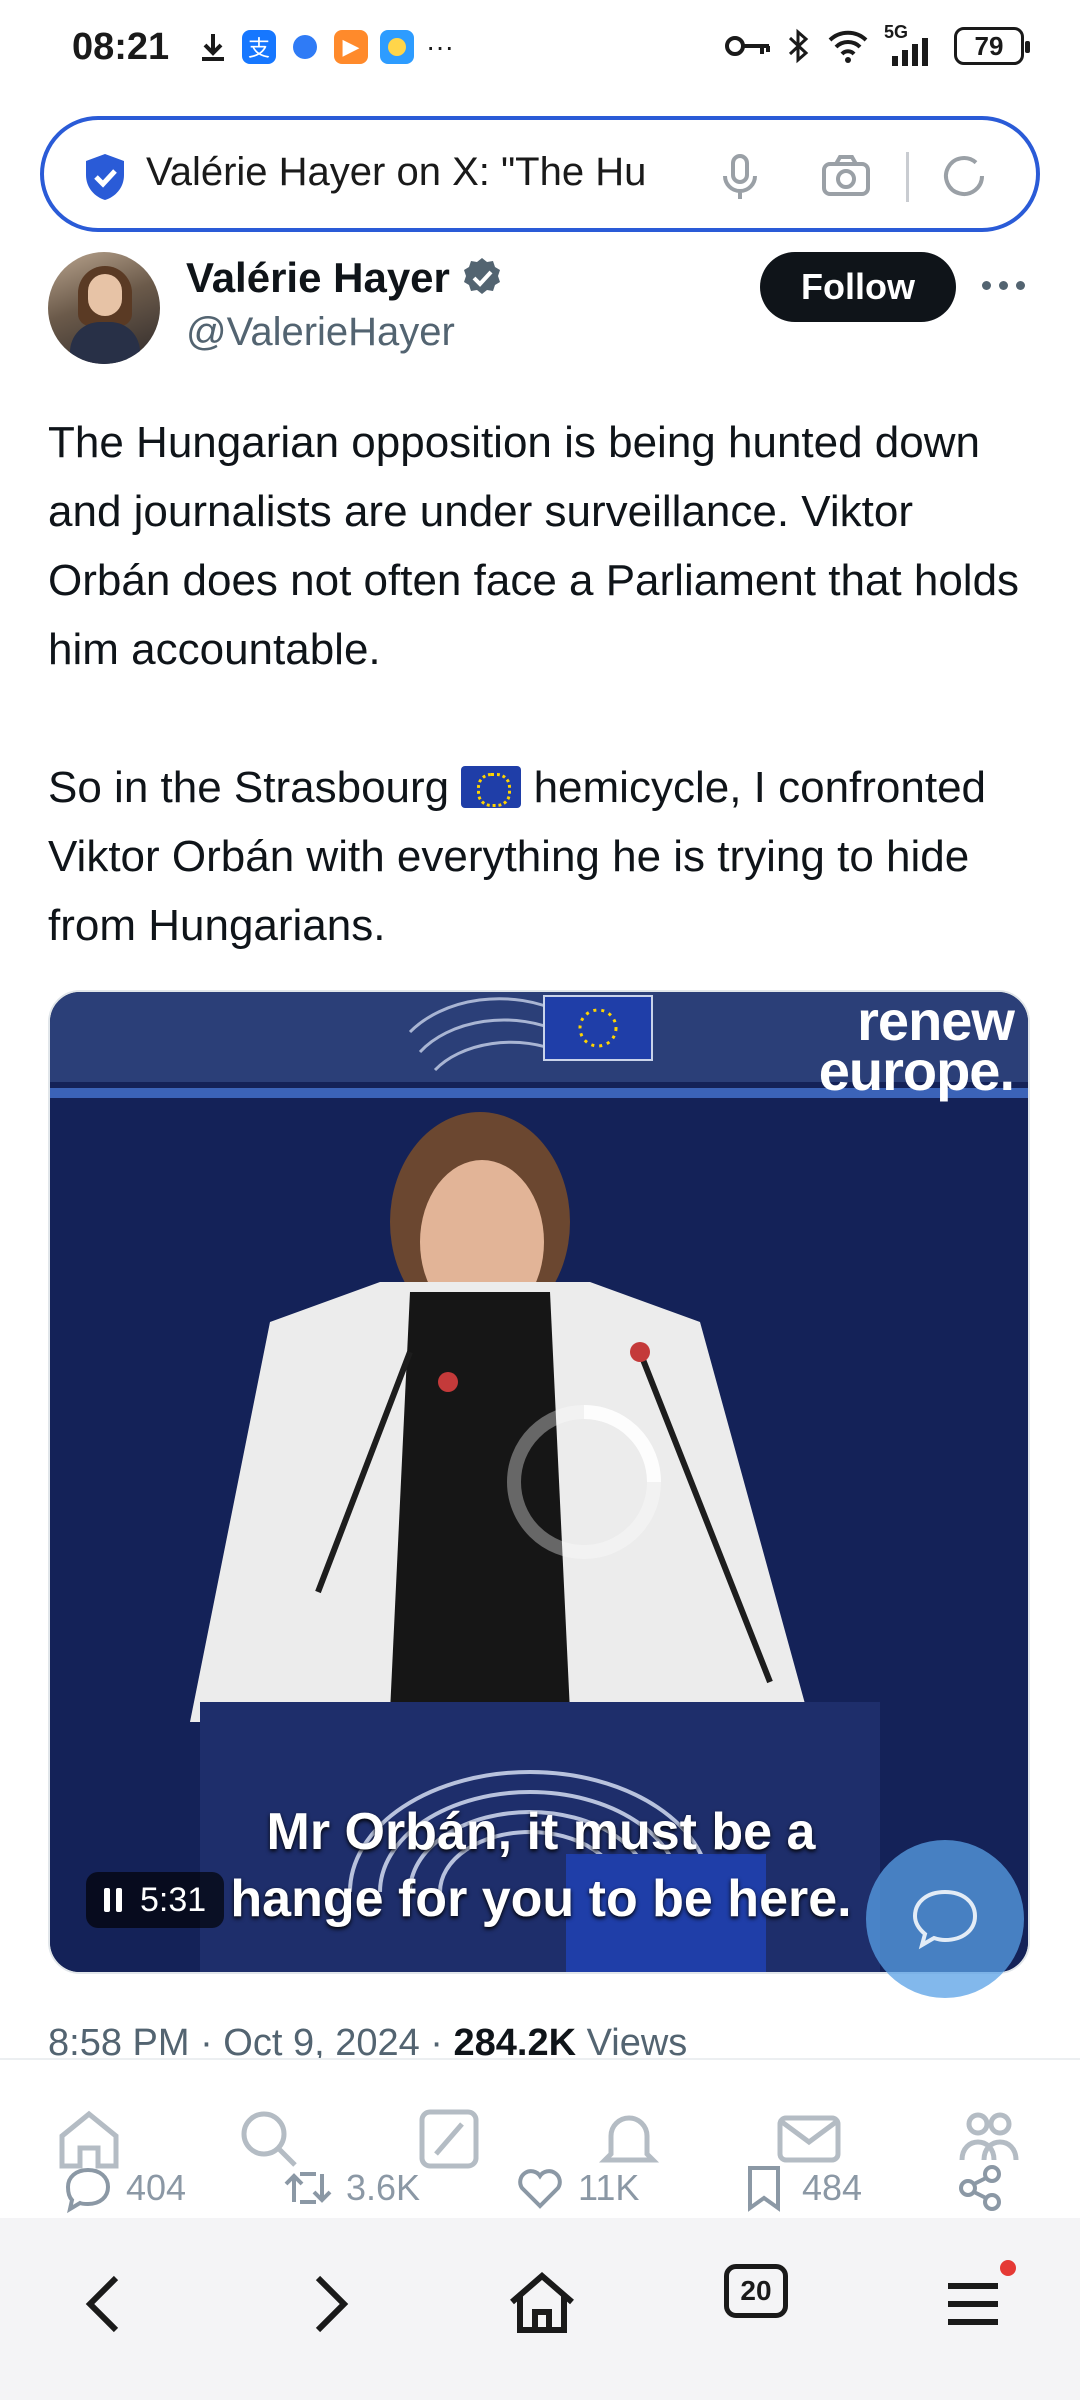 The height and width of the screenshot is (2400, 1080). What do you see at coordinates (974, 2304) in the screenshot?
I see `menu-icon` at bounding box center [974, 2304].